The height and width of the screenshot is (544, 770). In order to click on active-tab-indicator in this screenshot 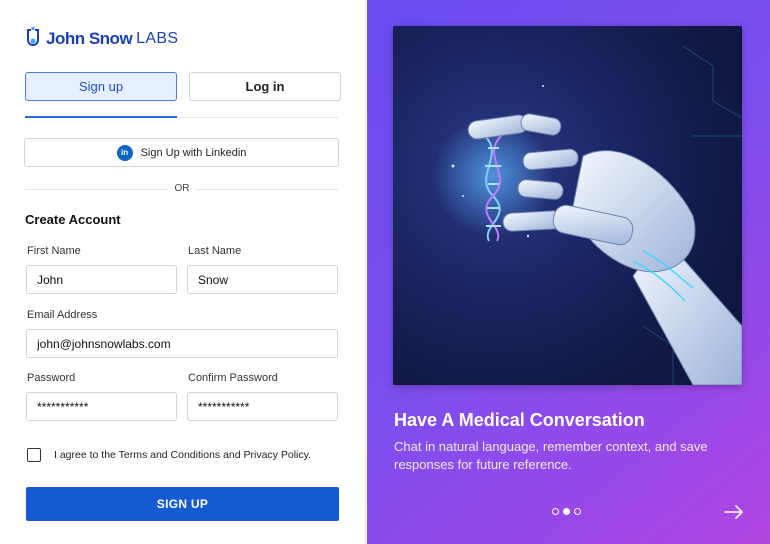, I will do `click(101, 117)`.